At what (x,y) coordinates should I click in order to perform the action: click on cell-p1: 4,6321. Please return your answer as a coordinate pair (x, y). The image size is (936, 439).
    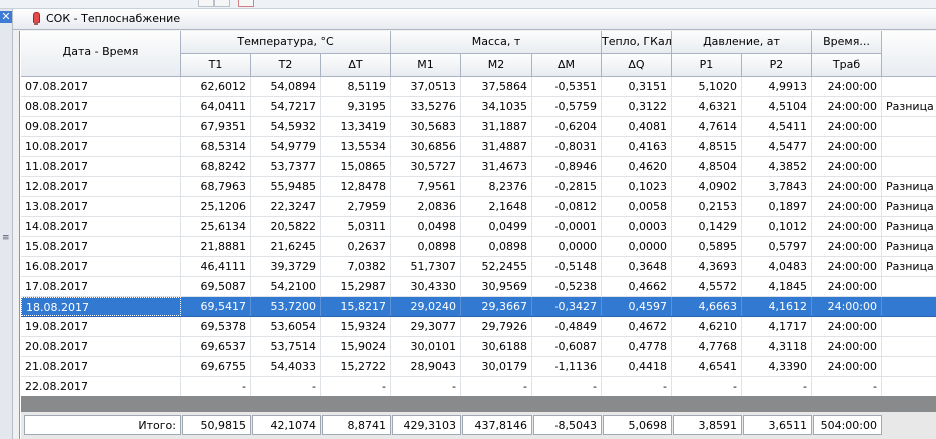
    Looking at the image, I should click on (707, 106).